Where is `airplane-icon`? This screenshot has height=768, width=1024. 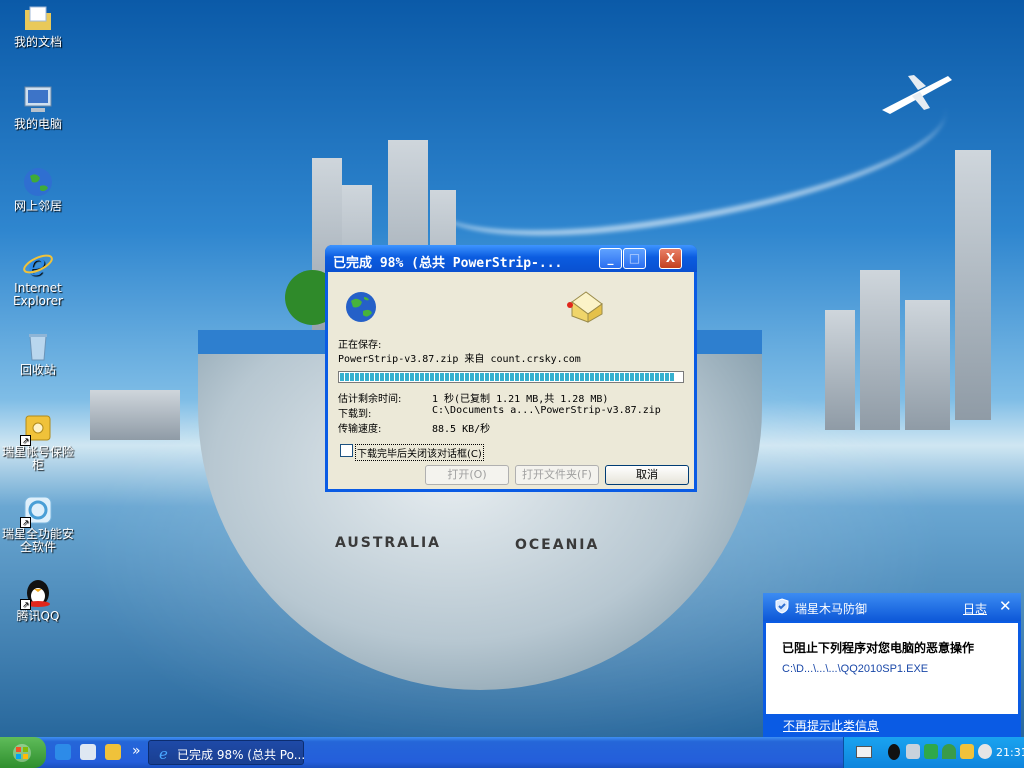 airplane-icon is located at coordinates (917, 94).